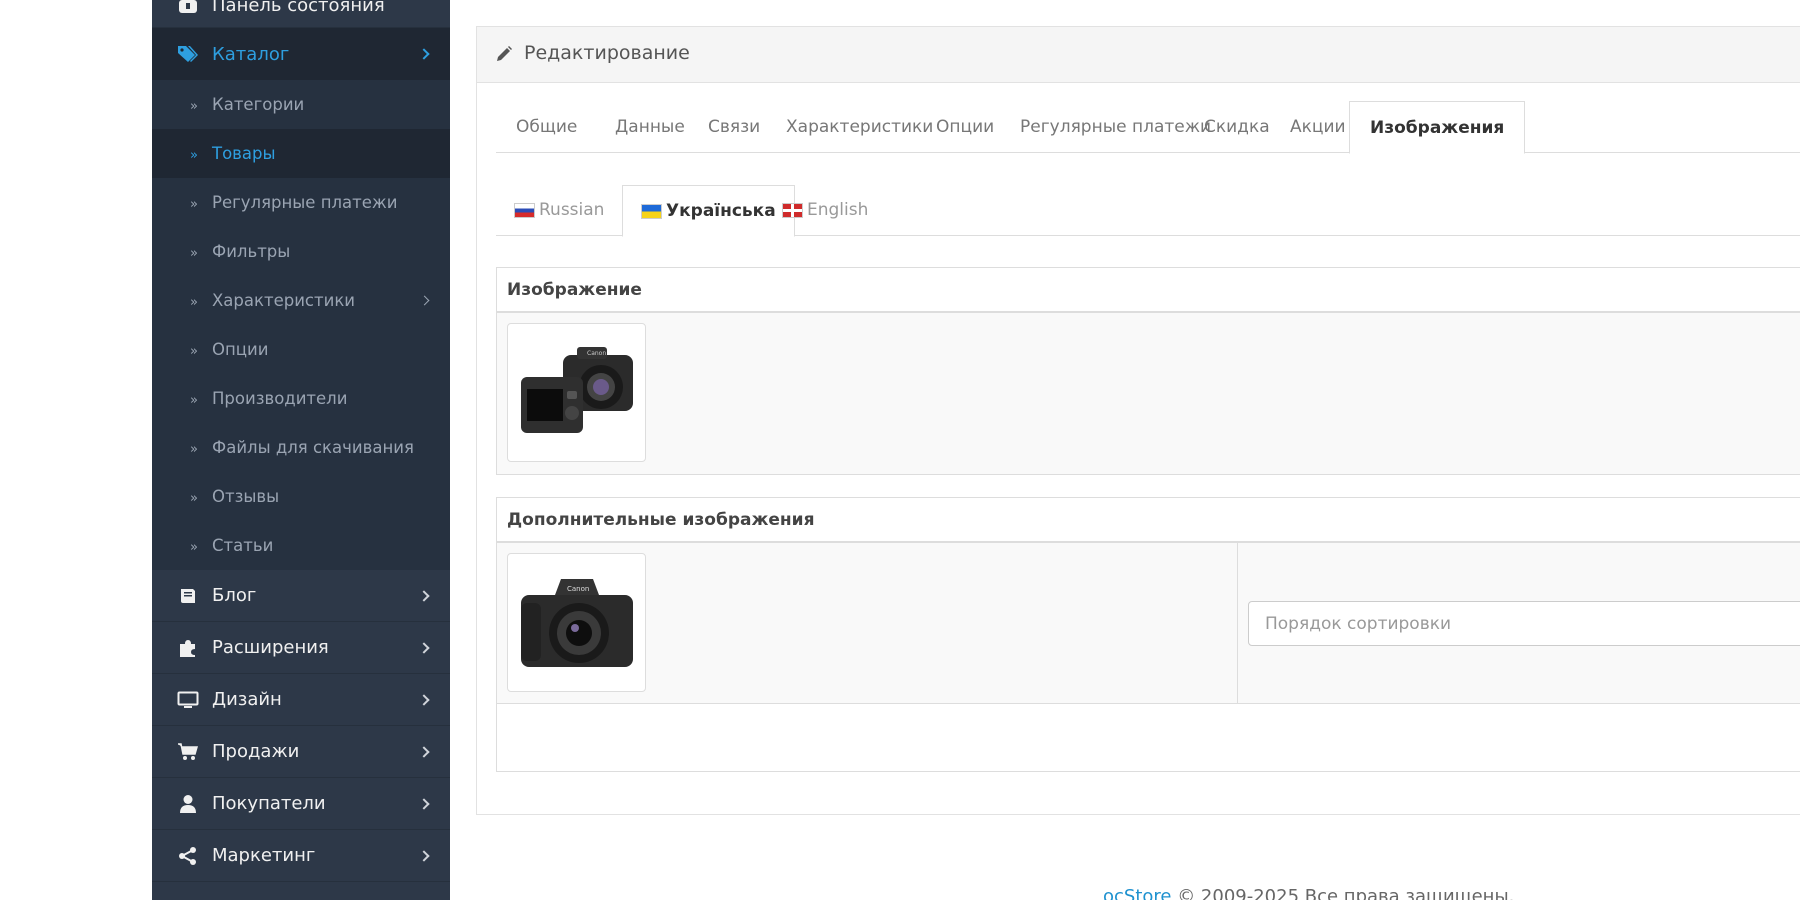 This screenshot has width=1800, height=900. I want to click on menu-item-more, so click(301, 891).